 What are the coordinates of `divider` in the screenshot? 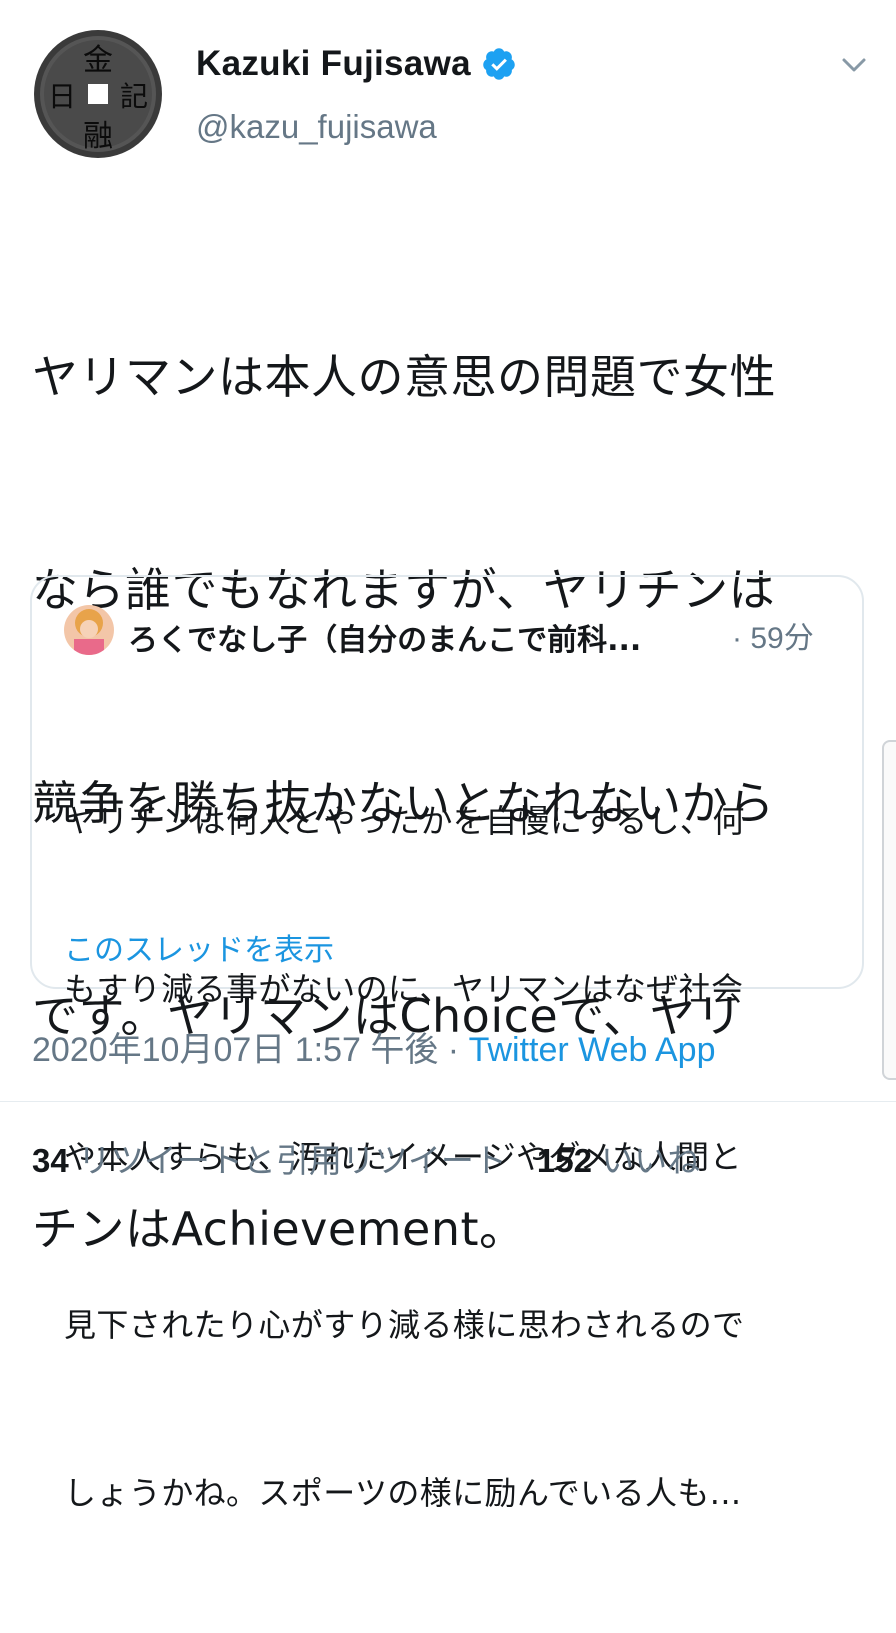 It's located at (448, 1101).